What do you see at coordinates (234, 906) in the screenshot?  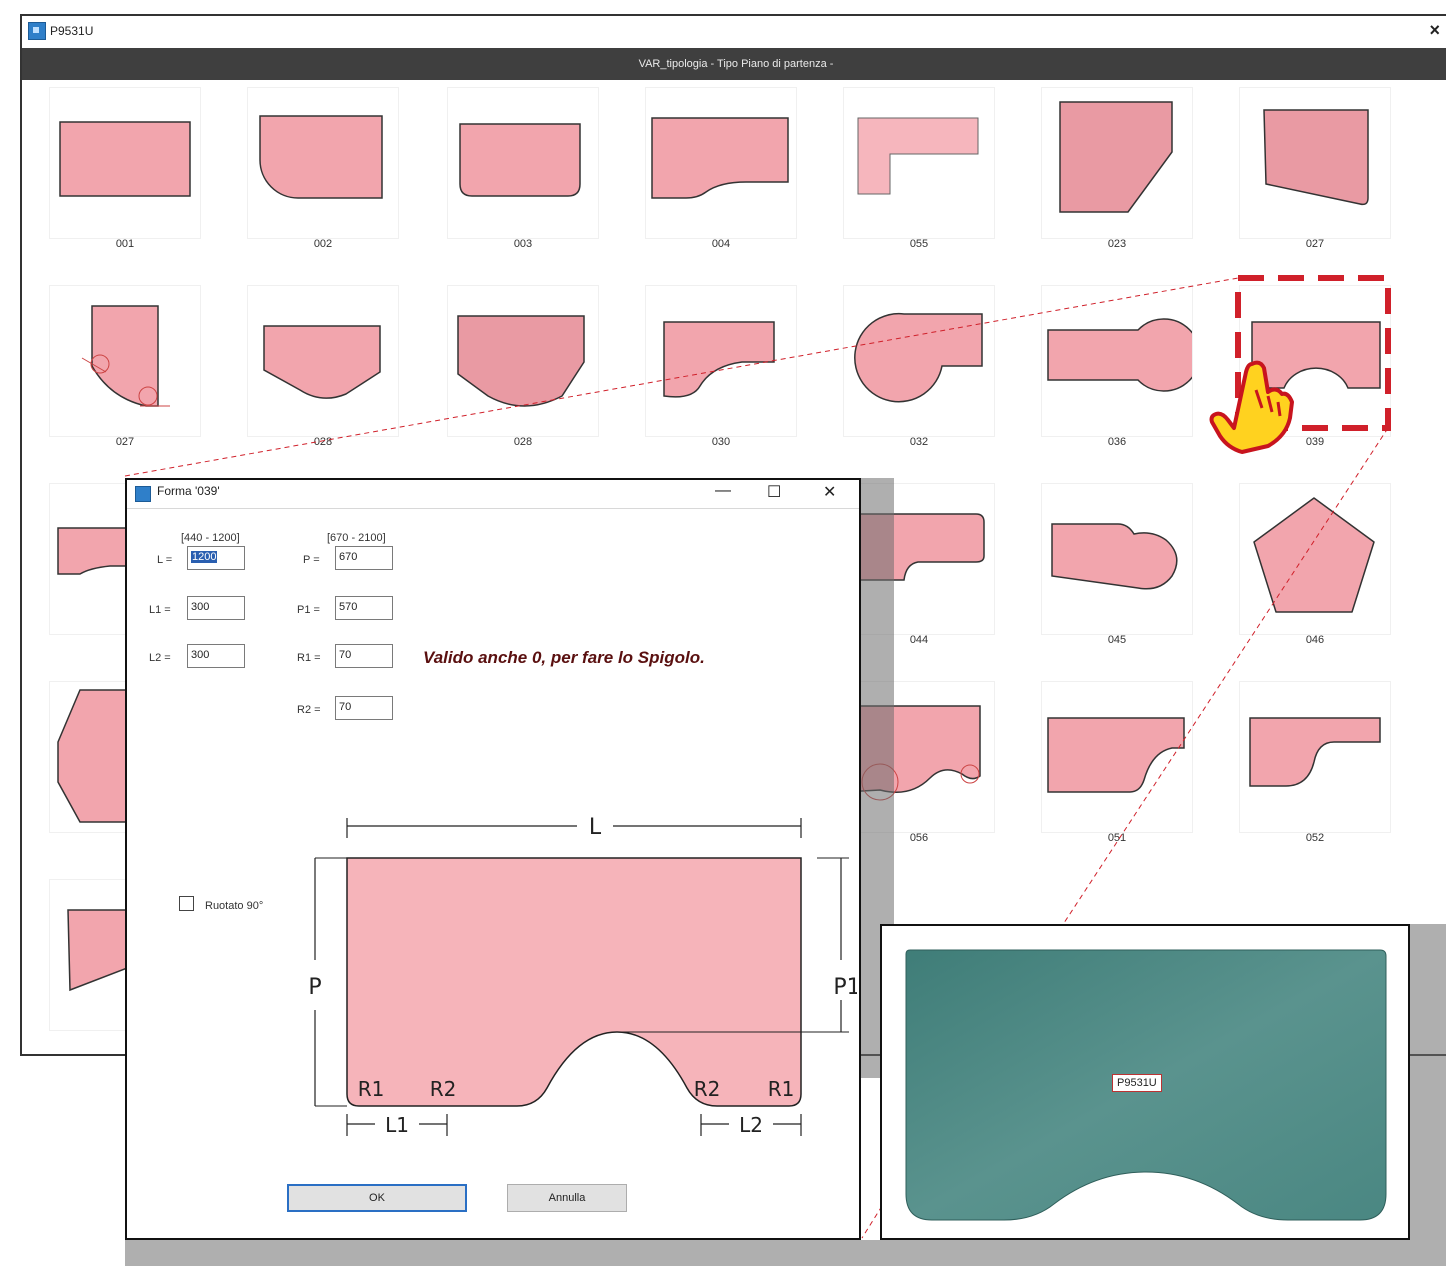 I see `rotate-label: Ruotato 90°` at bounding box center [234, 906].